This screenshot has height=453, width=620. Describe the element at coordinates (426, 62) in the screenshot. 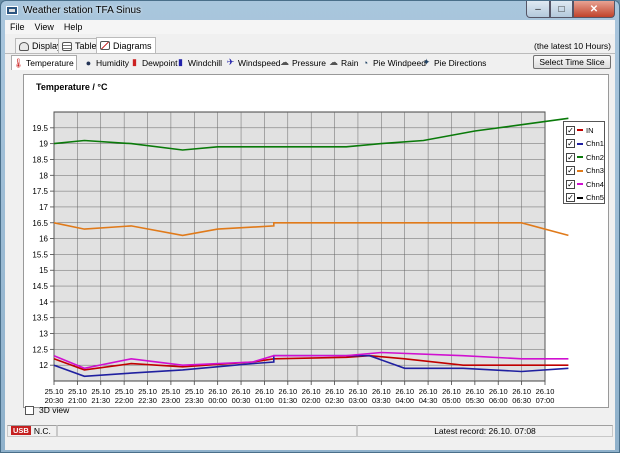

I see `pie-directions-icon: ✦` at that location.